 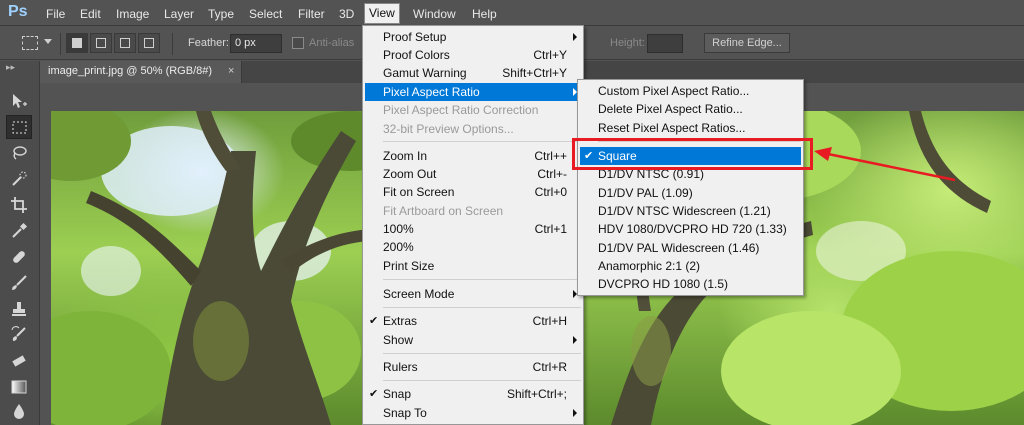 I want to click on menu-help: Help, so click(x=484, y=14).